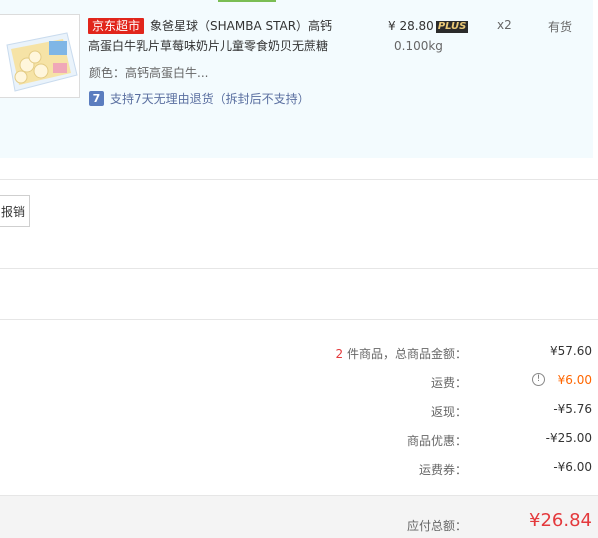 Image resolution: width=598 pixels, height=538 pixels. What do you see at coordinates (560, 520) in the screenshot?
I see `total-value: ¥26.84` at bounding box center [560, 520].